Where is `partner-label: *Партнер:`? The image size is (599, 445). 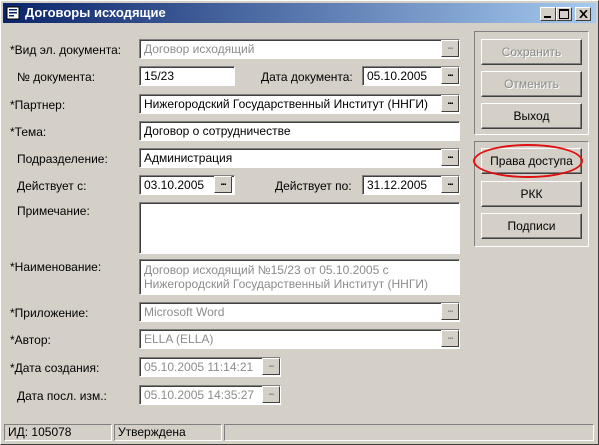
partner-label: *Партнер: is located at coordinates (38, 105).